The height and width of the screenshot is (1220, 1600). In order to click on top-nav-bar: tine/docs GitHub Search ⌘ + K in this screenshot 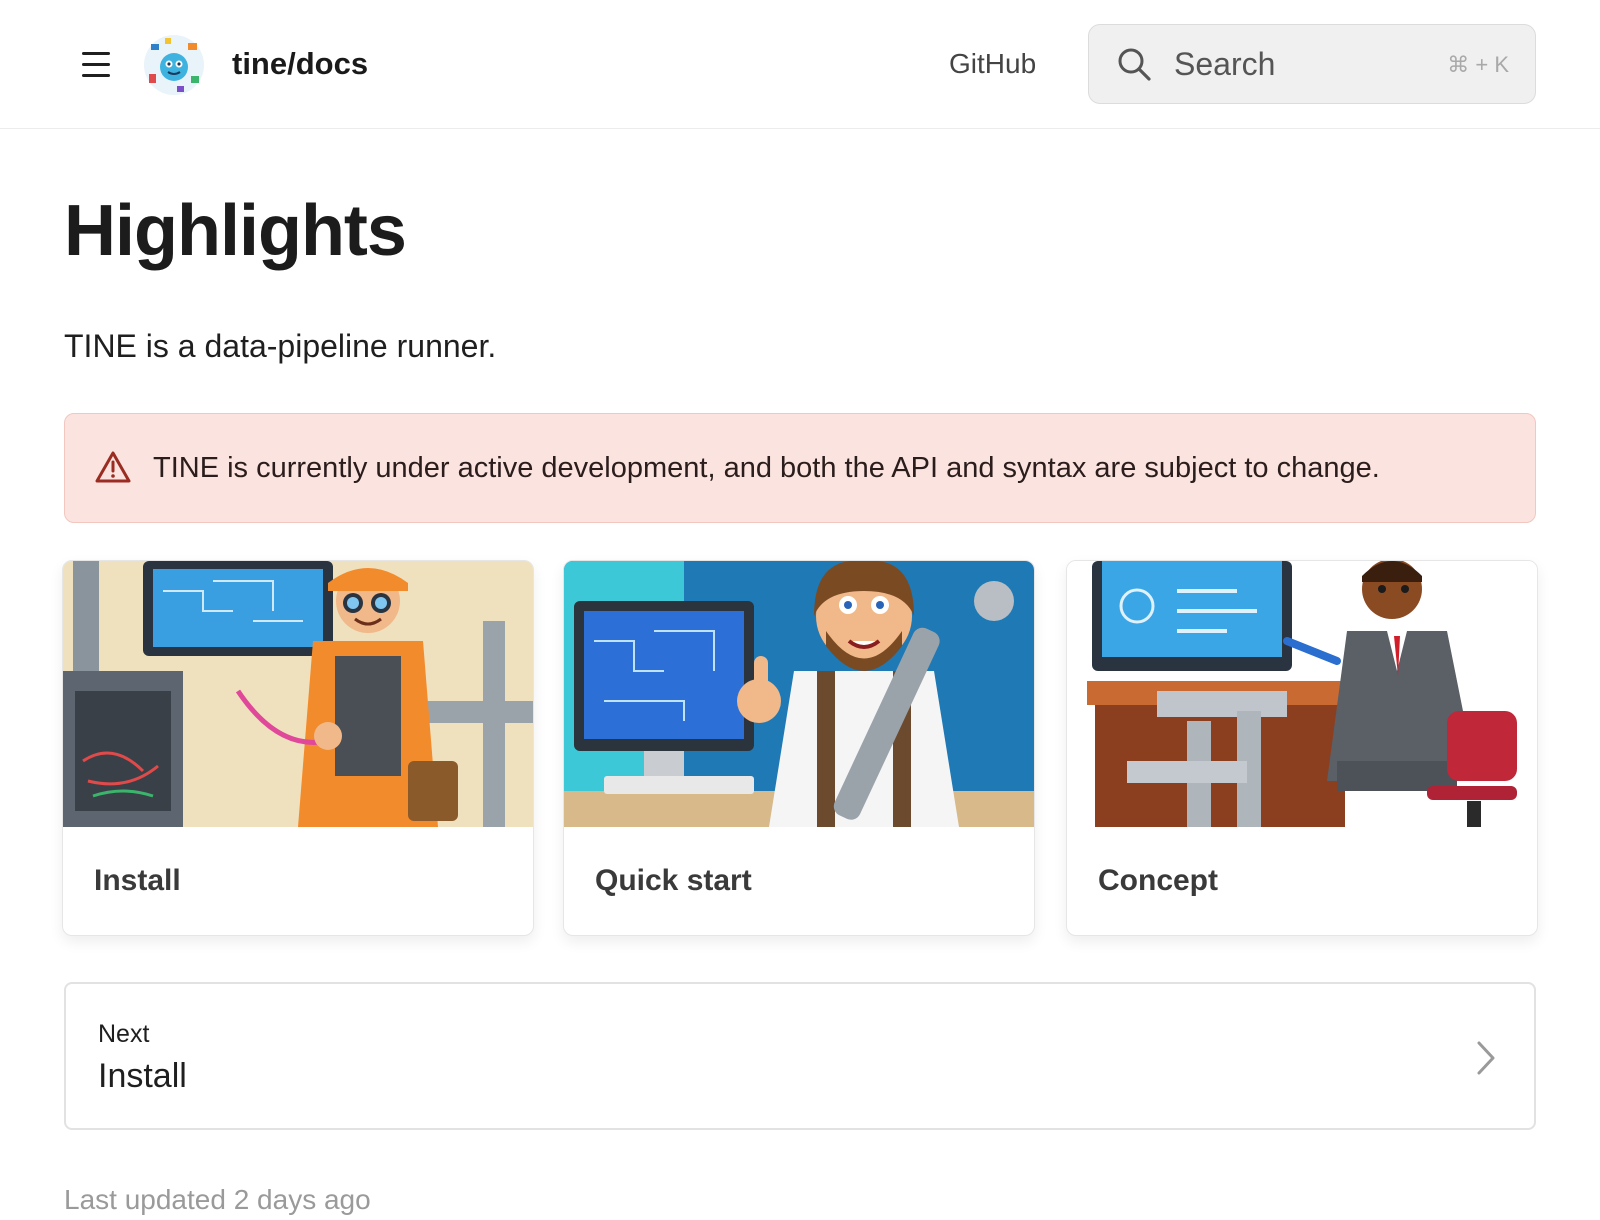, I will do `click(800, 64)`.